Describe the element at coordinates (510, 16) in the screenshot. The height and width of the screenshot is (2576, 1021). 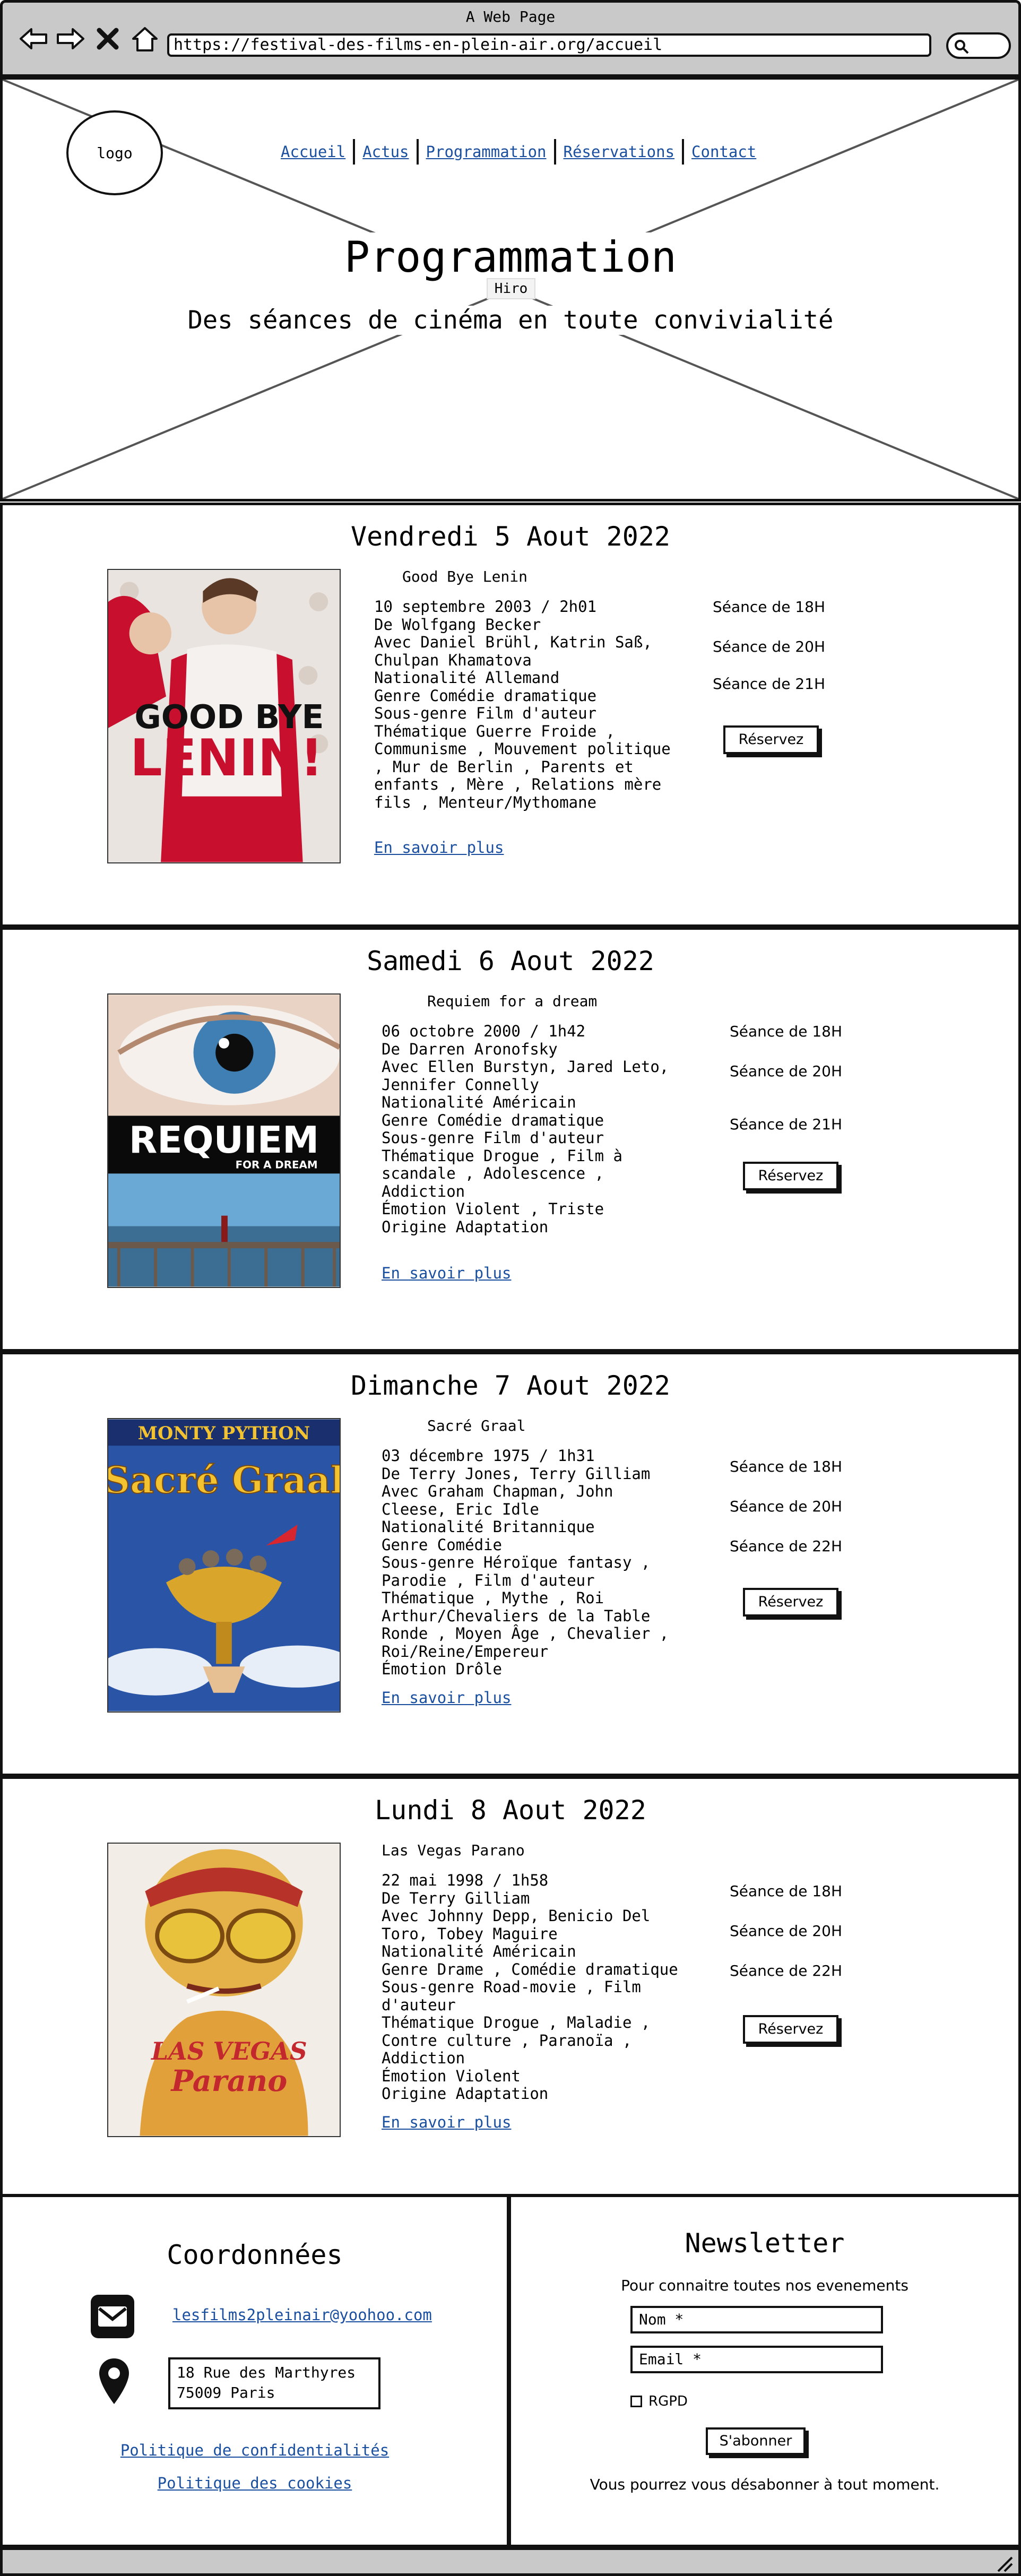
I see `window-title: A Web Page` at that location.